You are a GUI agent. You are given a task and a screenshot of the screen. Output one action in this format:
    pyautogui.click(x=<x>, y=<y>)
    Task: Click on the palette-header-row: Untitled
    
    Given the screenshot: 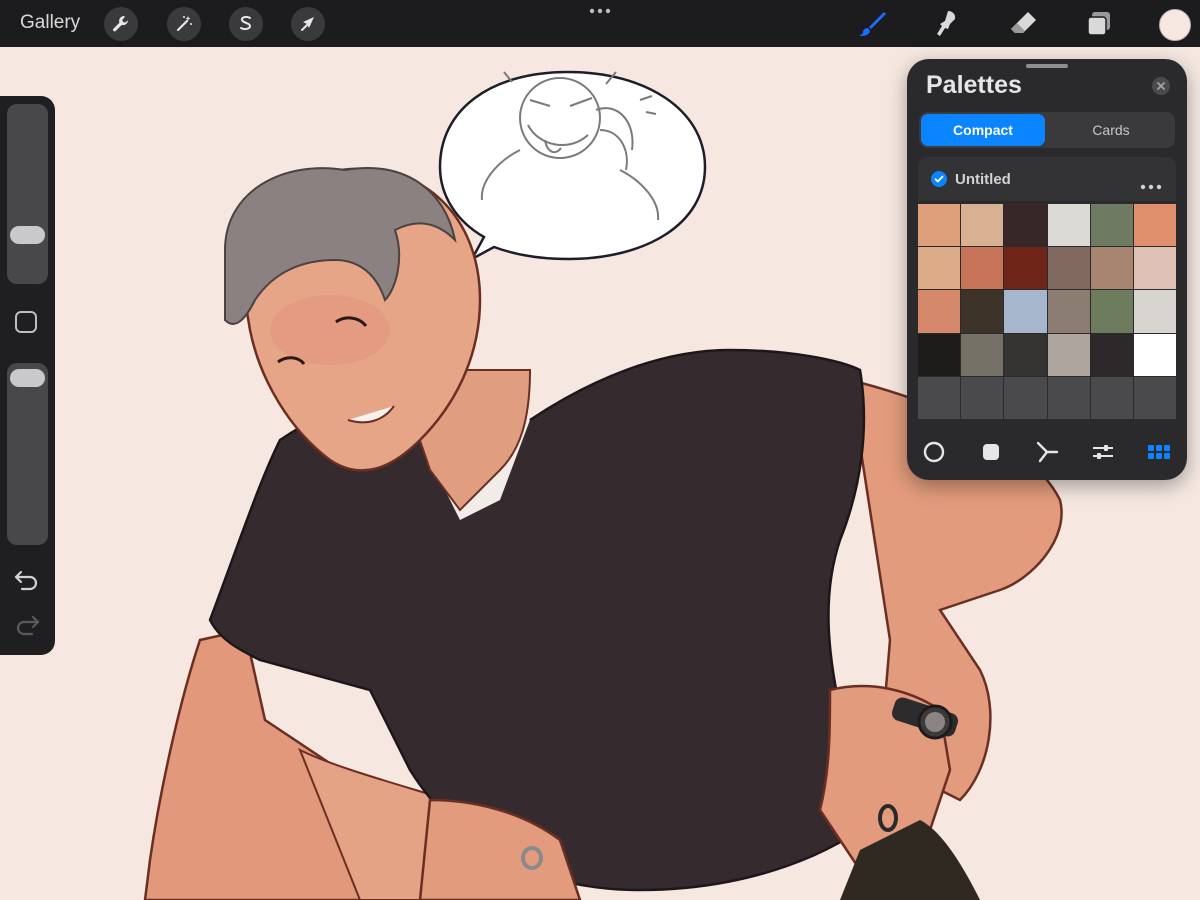 What is the action you would take?
    pyautogui.click(x=1047, y=179)
    